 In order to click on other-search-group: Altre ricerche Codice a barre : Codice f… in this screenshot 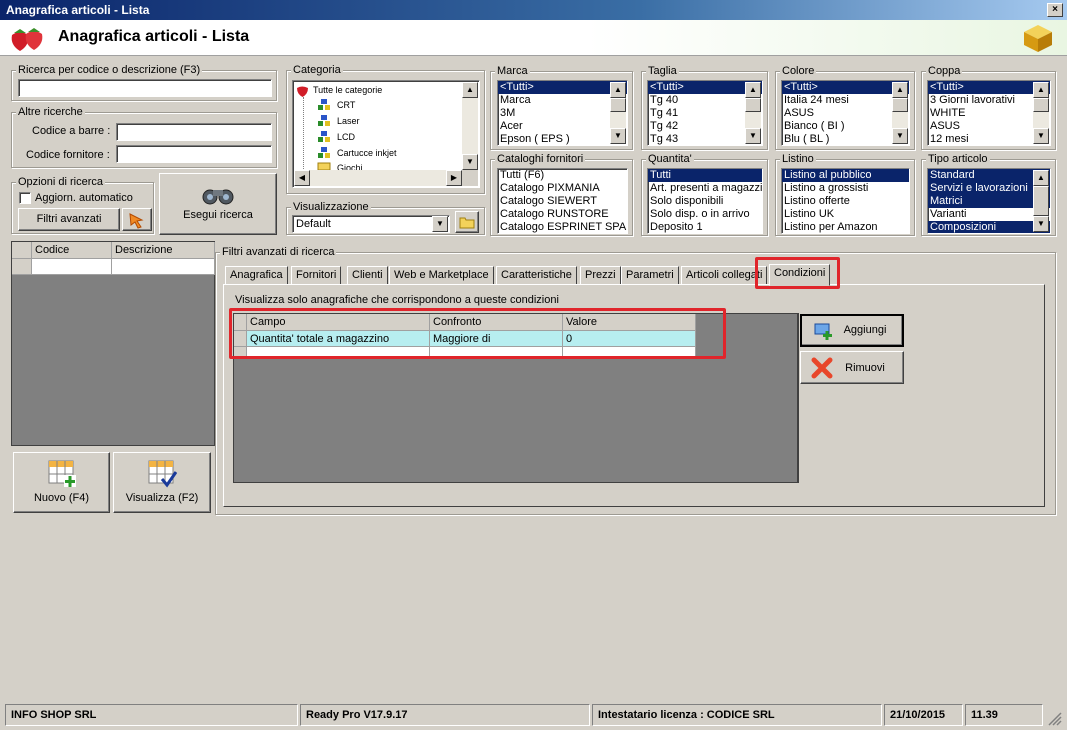, I will do `click(144, 137)`.